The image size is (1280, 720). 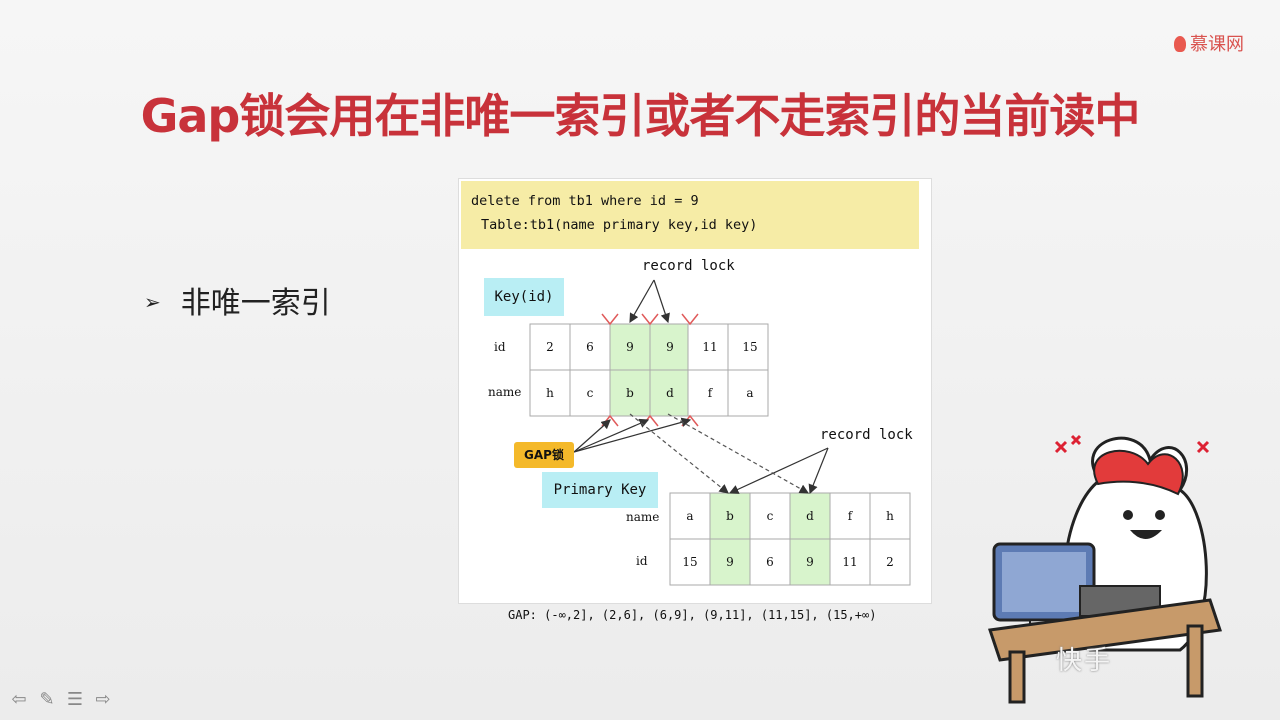 I want to click on key-table-value: b, so click(x=630, y=393).